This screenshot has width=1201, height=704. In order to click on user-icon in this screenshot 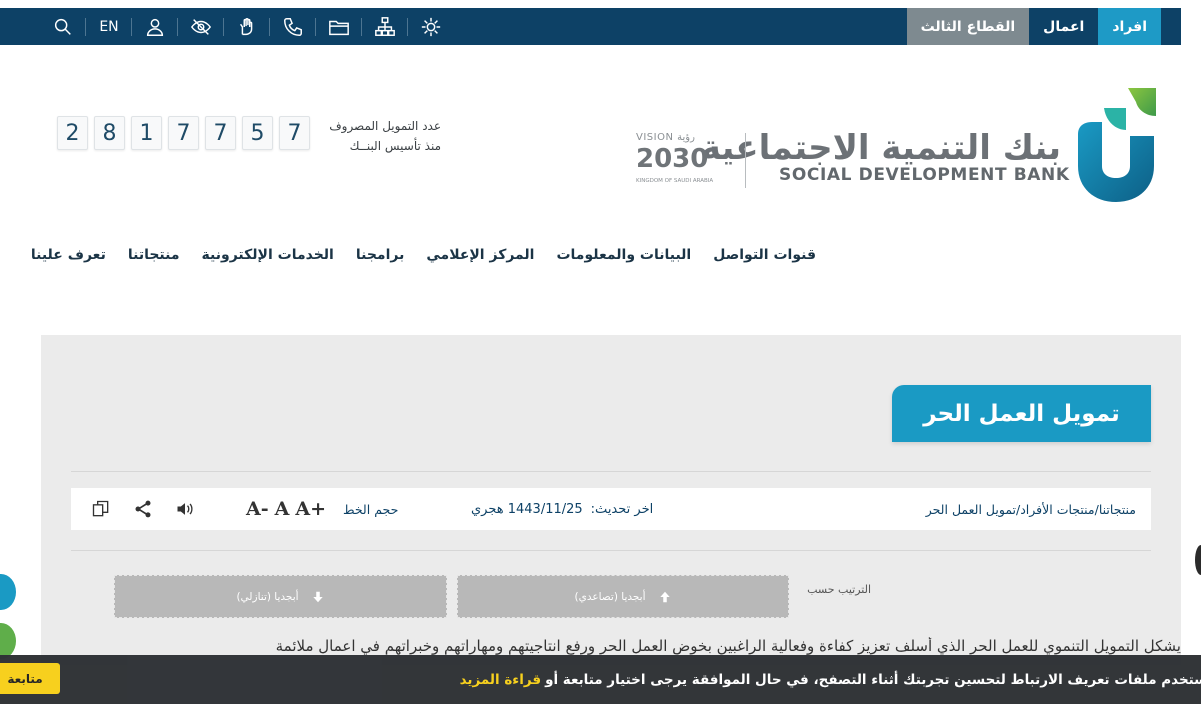, I will do `click(155, 27)`.